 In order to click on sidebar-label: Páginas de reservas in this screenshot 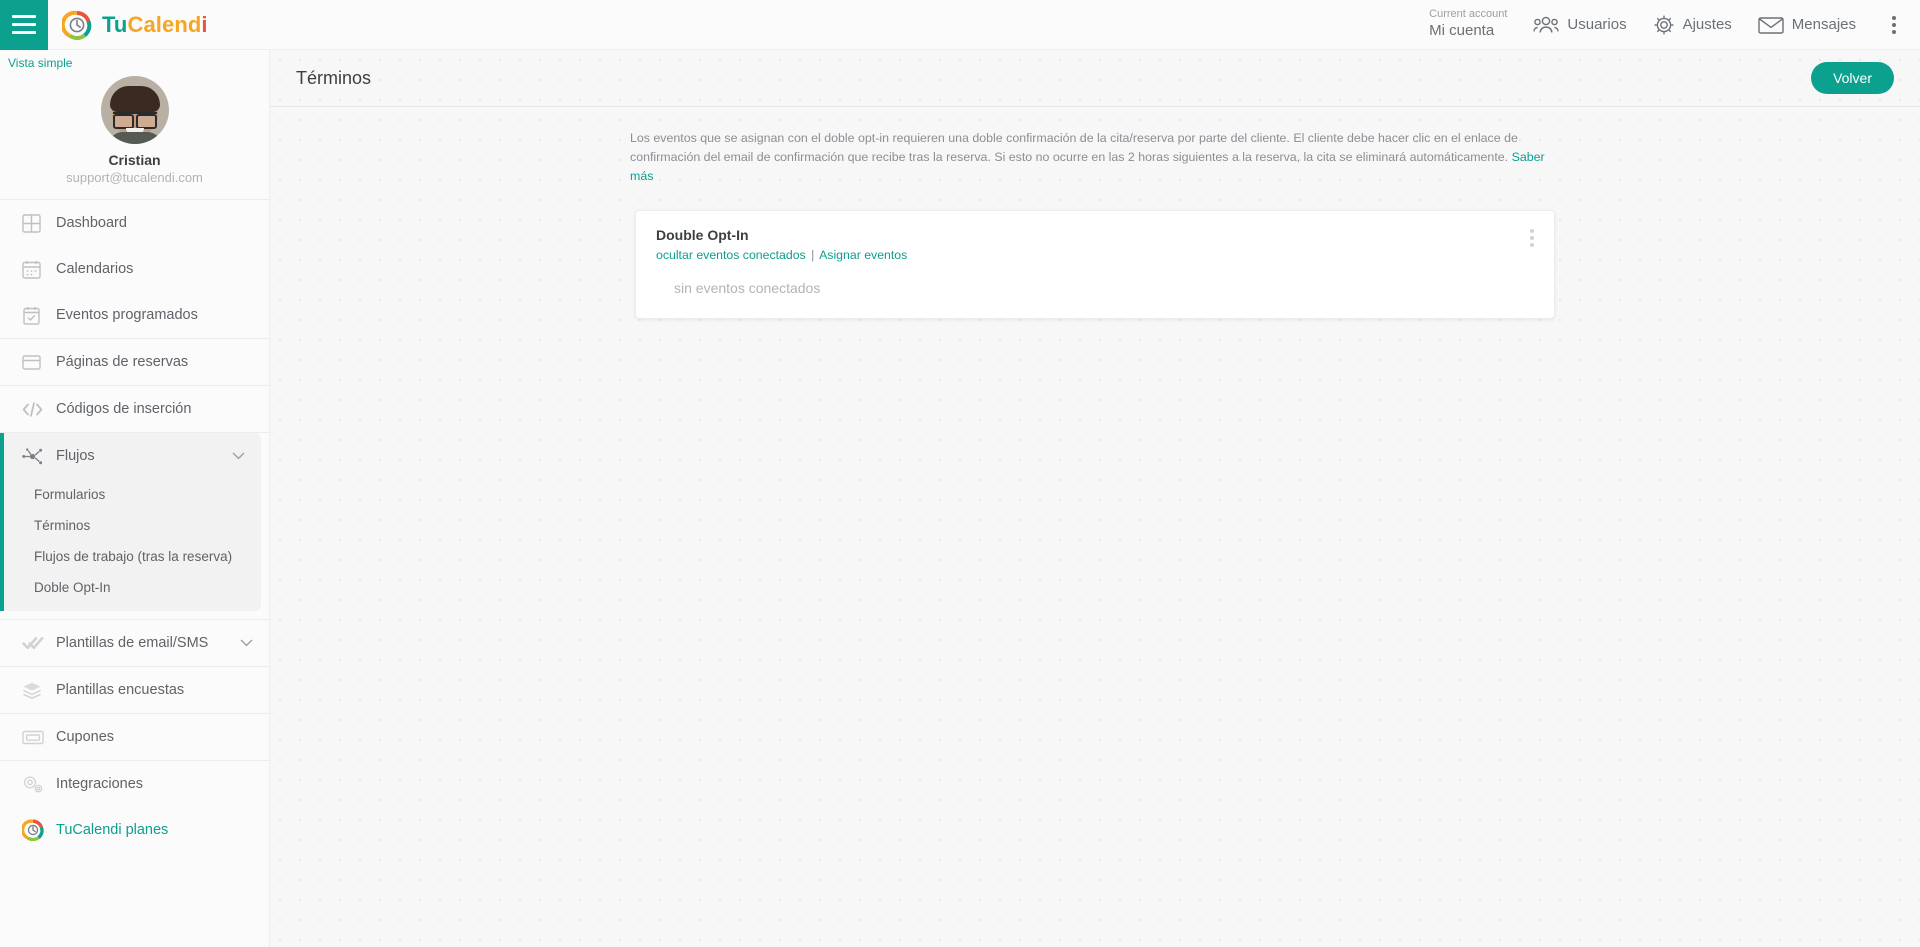, I will do `click(122, 362)`.